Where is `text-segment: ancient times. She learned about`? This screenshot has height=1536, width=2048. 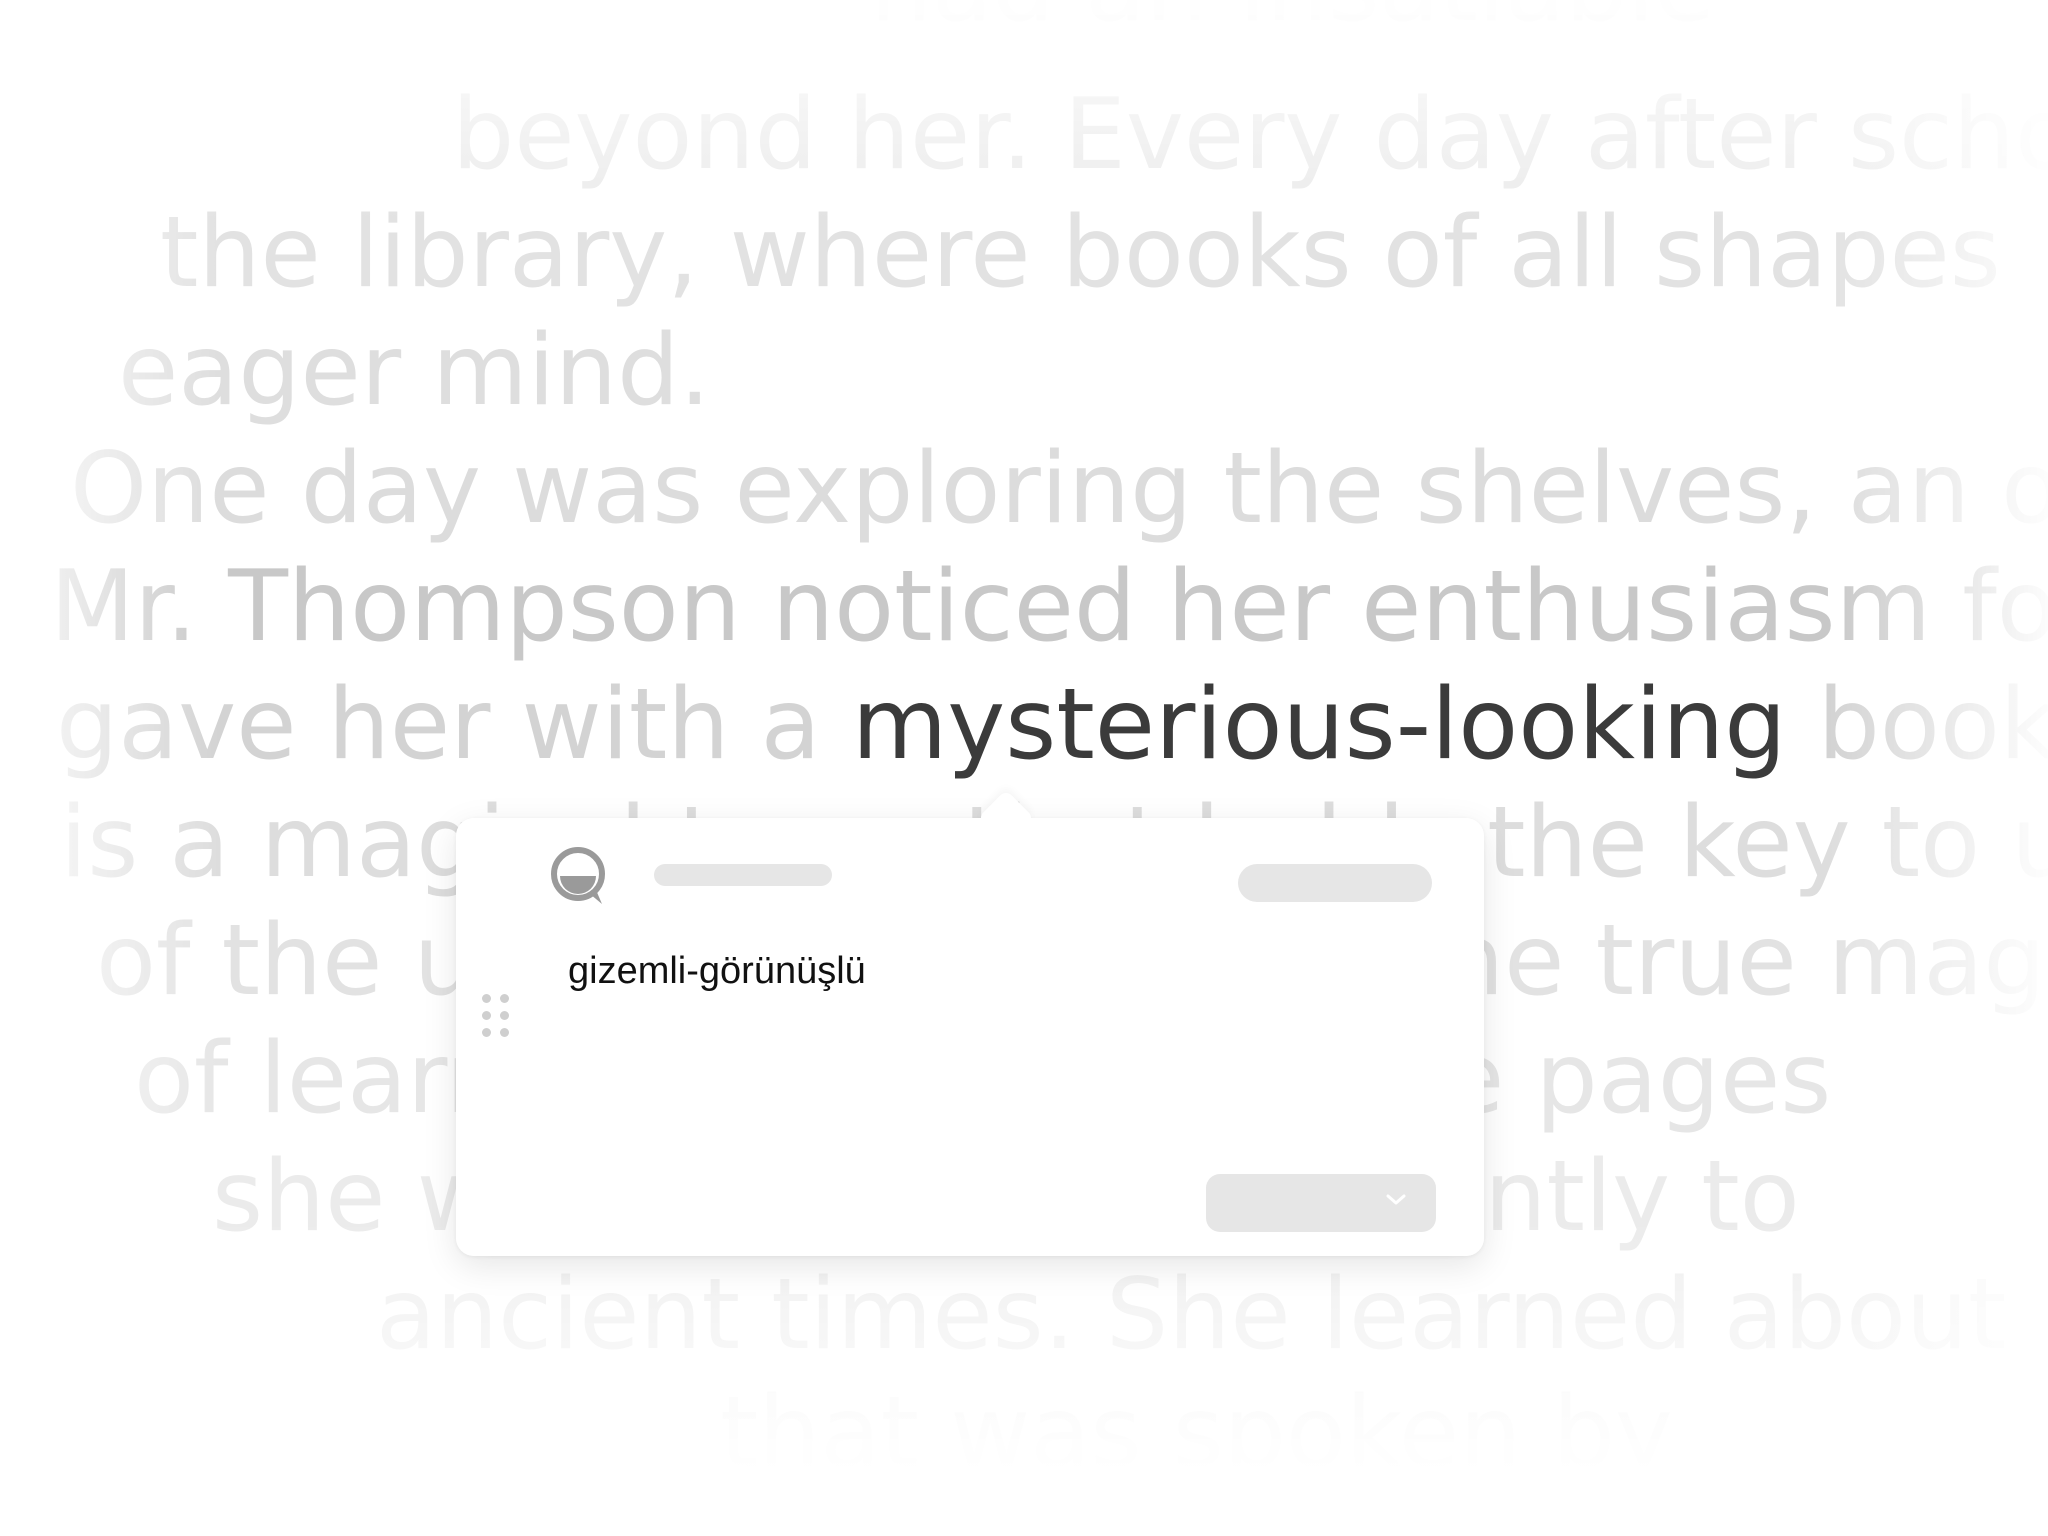 text-segment: ancient times. She learned about is located at coordinates (1191, 1315).